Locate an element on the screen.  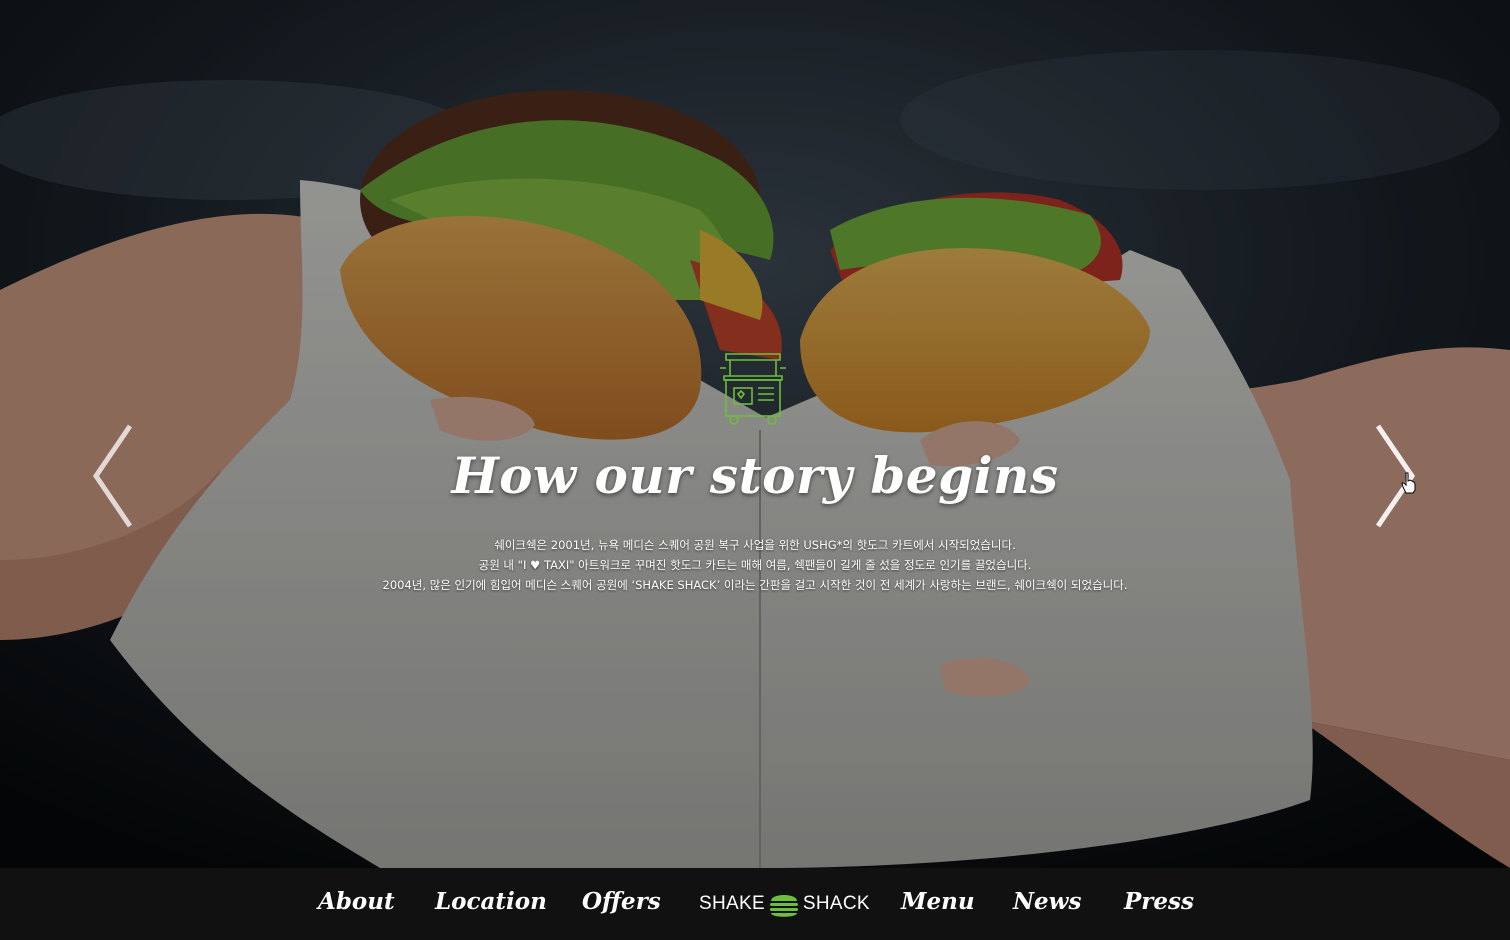
logo-text-left: SHAKE is located at coordinates (732, 903).